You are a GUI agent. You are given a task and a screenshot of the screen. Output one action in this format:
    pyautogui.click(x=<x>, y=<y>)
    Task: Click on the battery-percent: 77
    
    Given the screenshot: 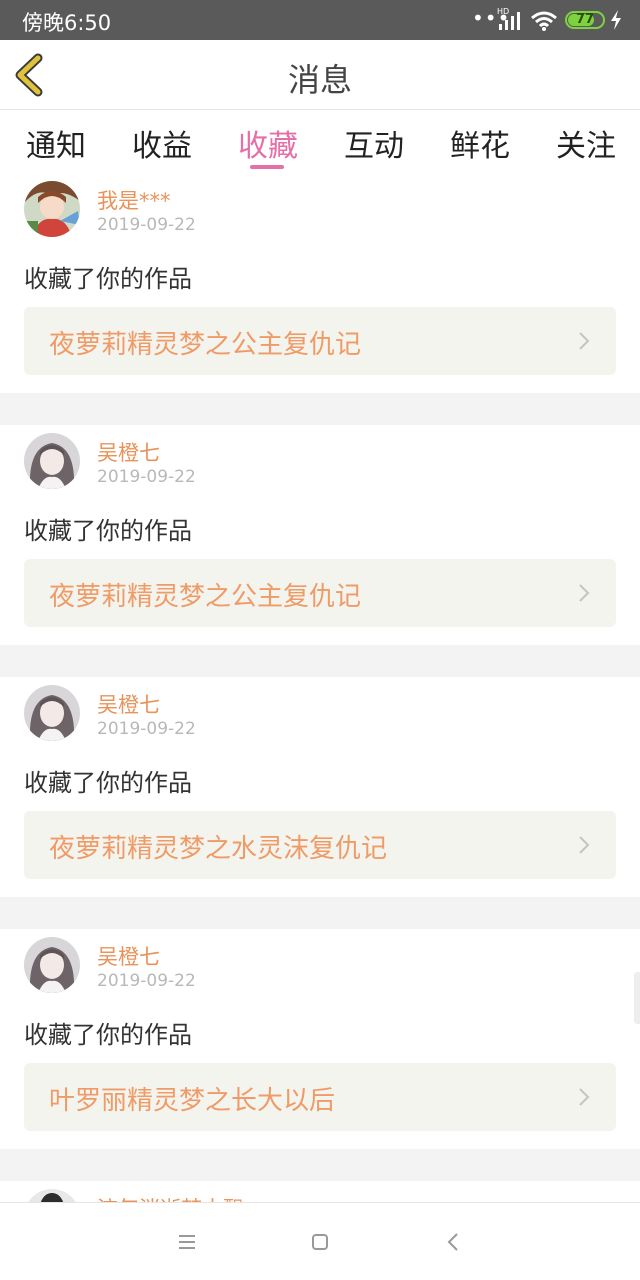 What is the action you would take?
    pyautogui.click(x=585, y=19)
    